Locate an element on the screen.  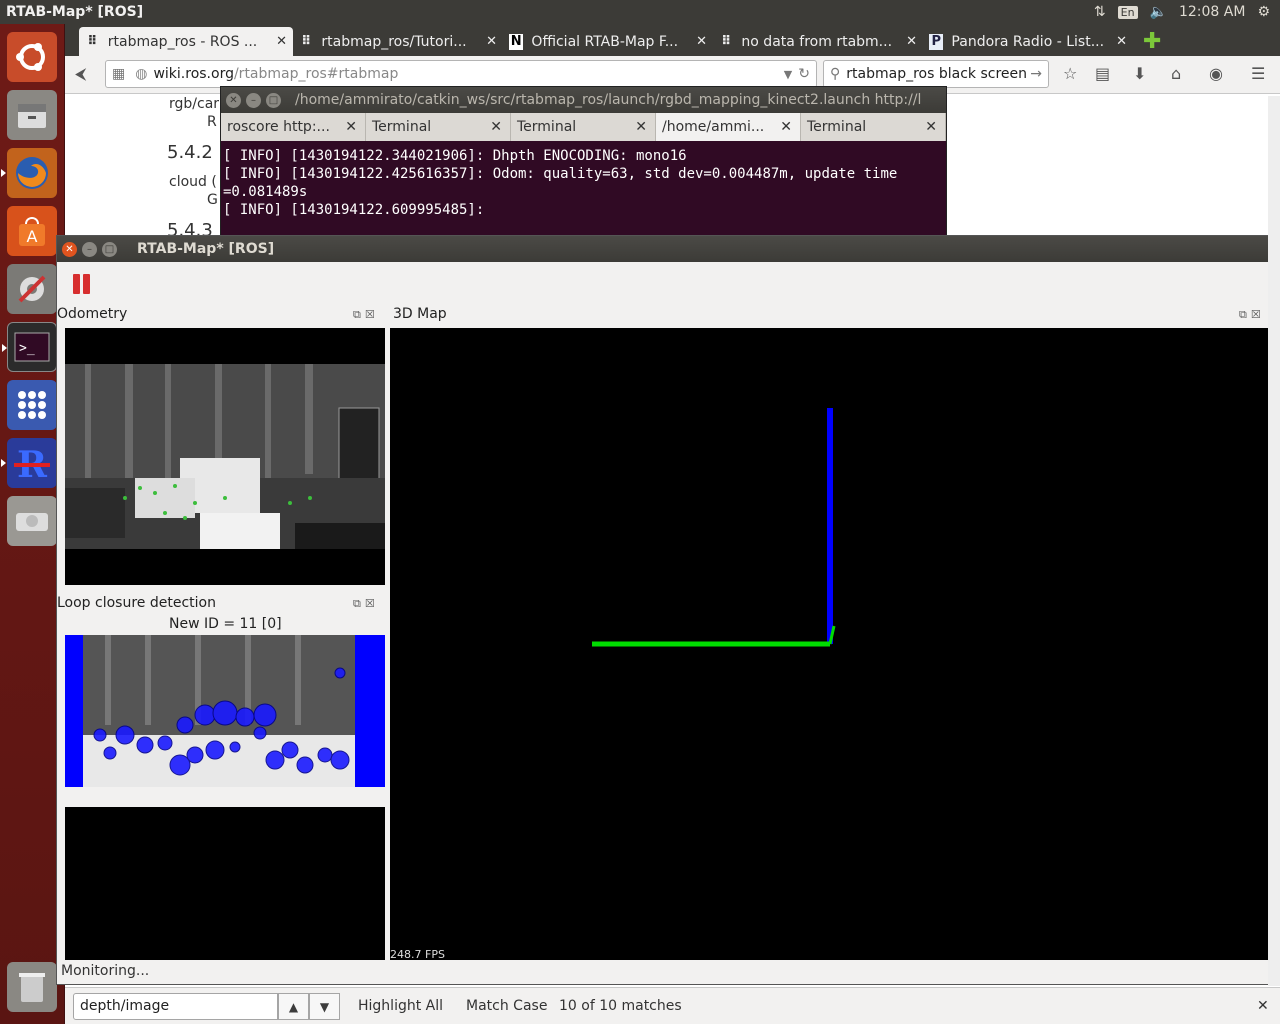
rtabmap-app-icon: R is located at coordinates (29, 463).